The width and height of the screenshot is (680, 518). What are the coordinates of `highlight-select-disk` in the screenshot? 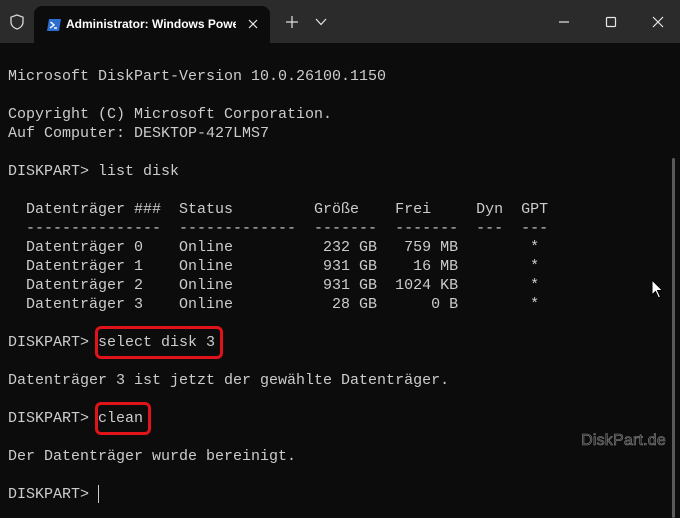 It's located at (159, 342).